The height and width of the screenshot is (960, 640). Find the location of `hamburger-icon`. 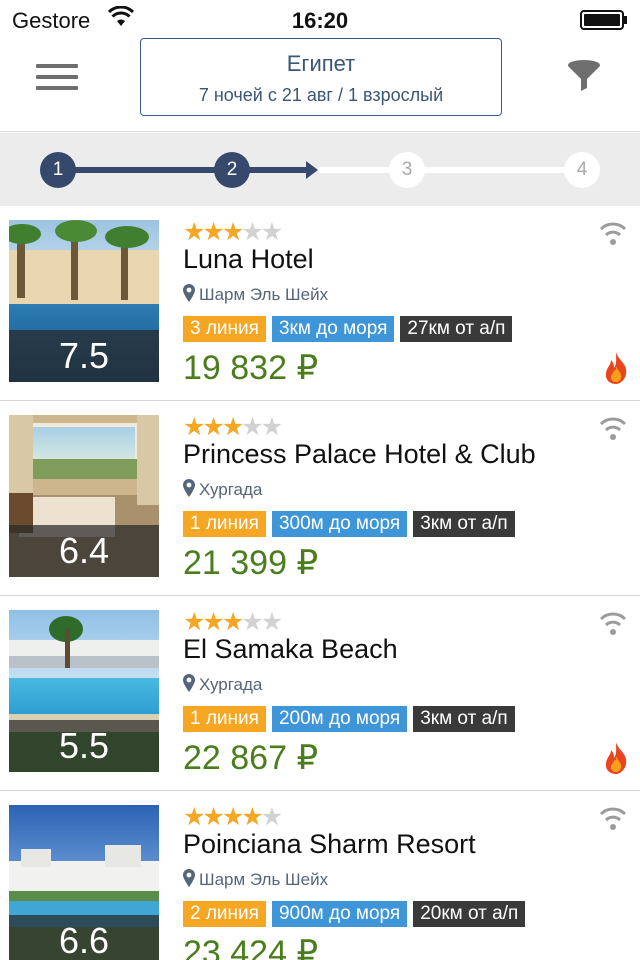

hamburger-icon is located at coordinates (57, 66).